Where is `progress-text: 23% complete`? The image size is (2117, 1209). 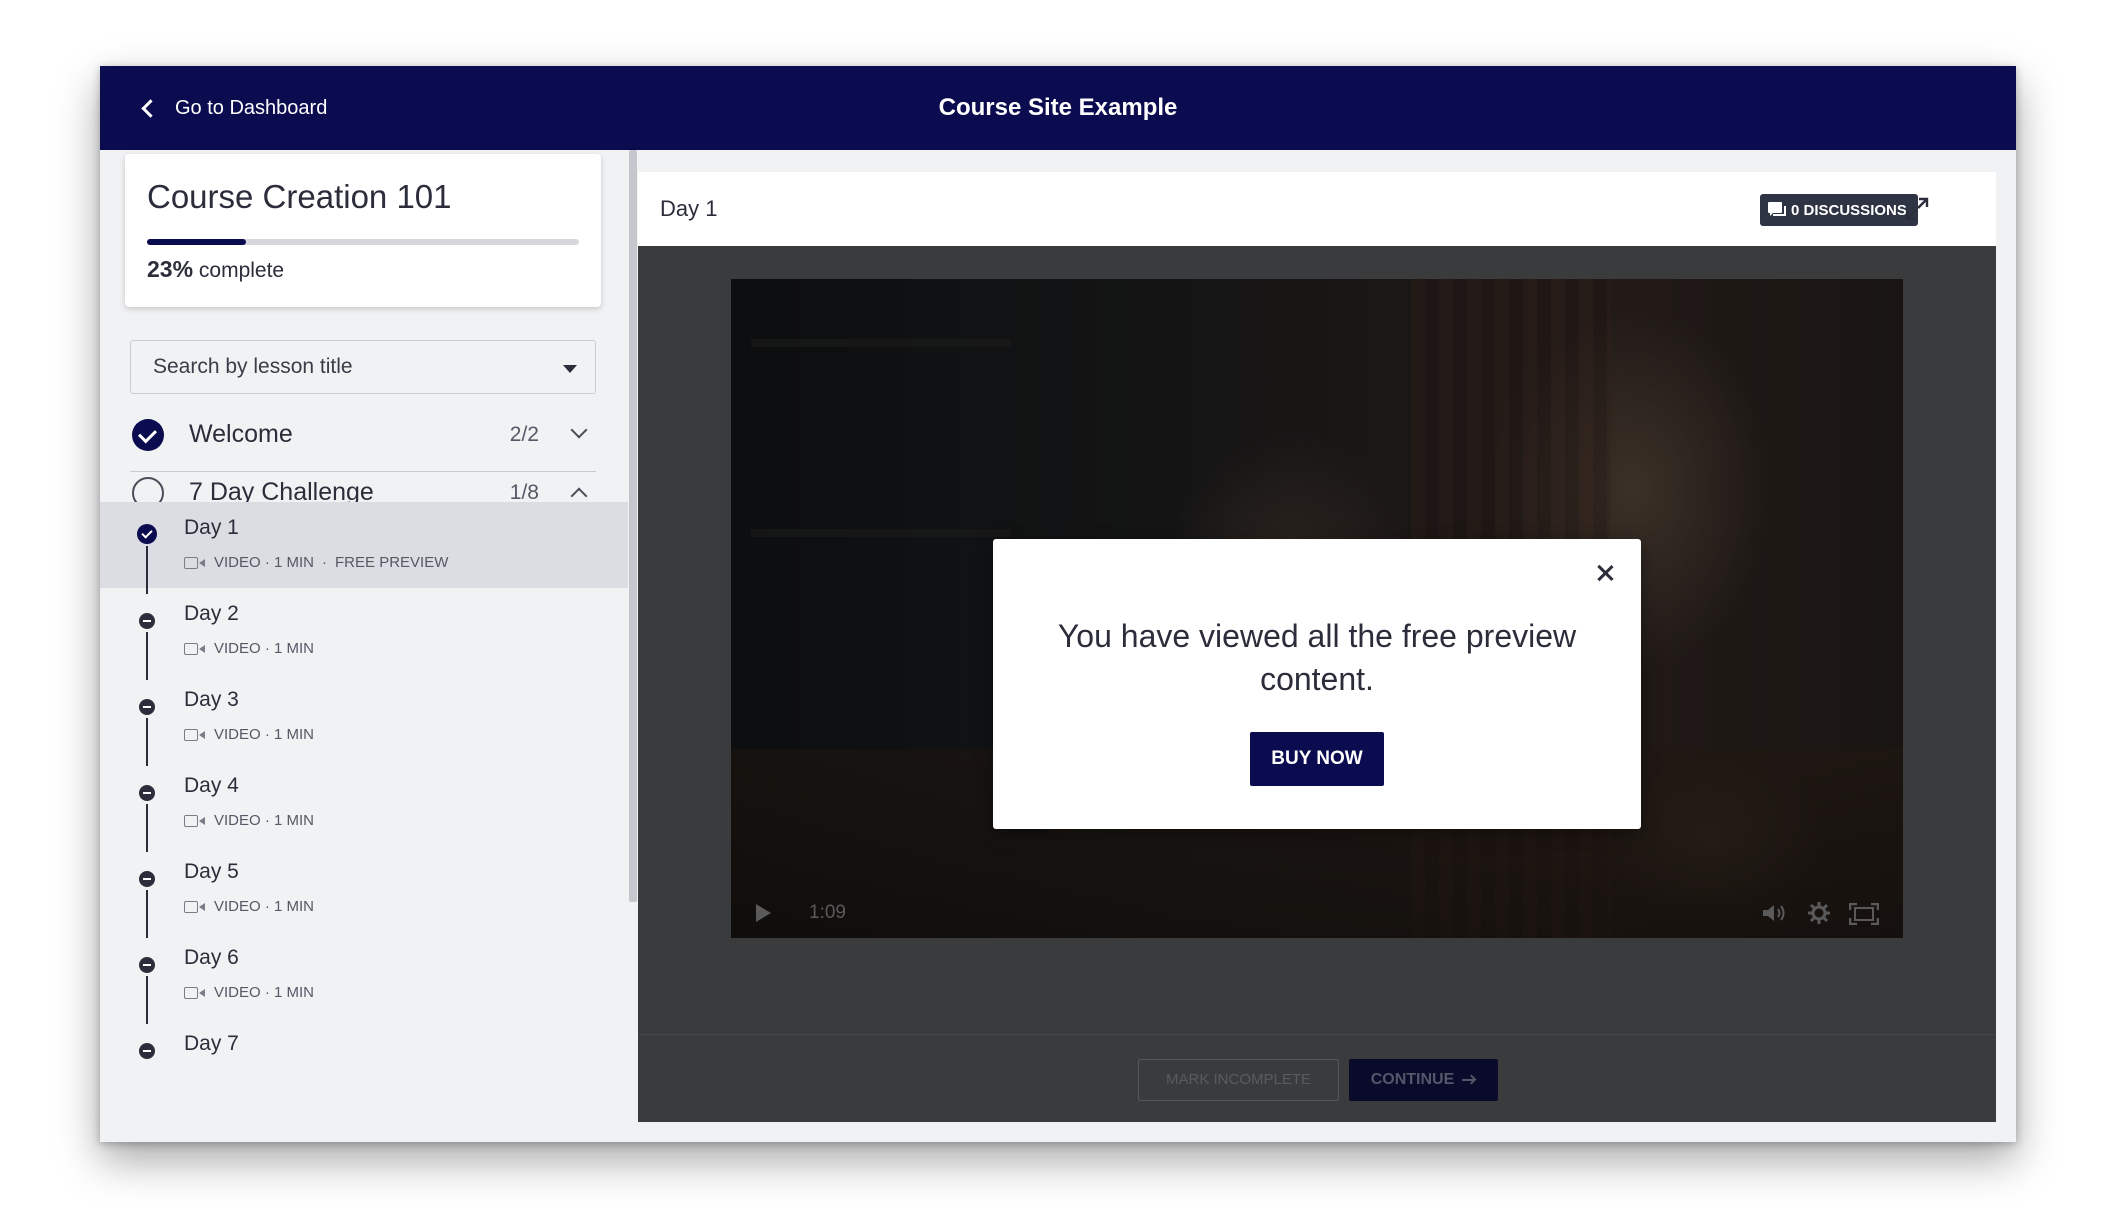 progress-text: 23% complete is located at coordinates (215, 269).